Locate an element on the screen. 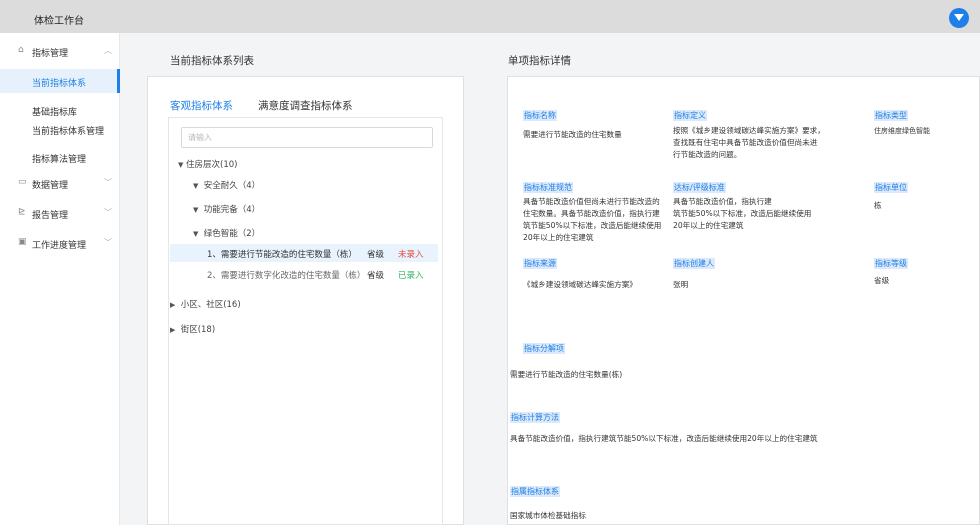 This screenshot has width=980, height=525. menu-group-indicators: ⌂ 指标管理 ︿ is located at coordinates (60, 51).